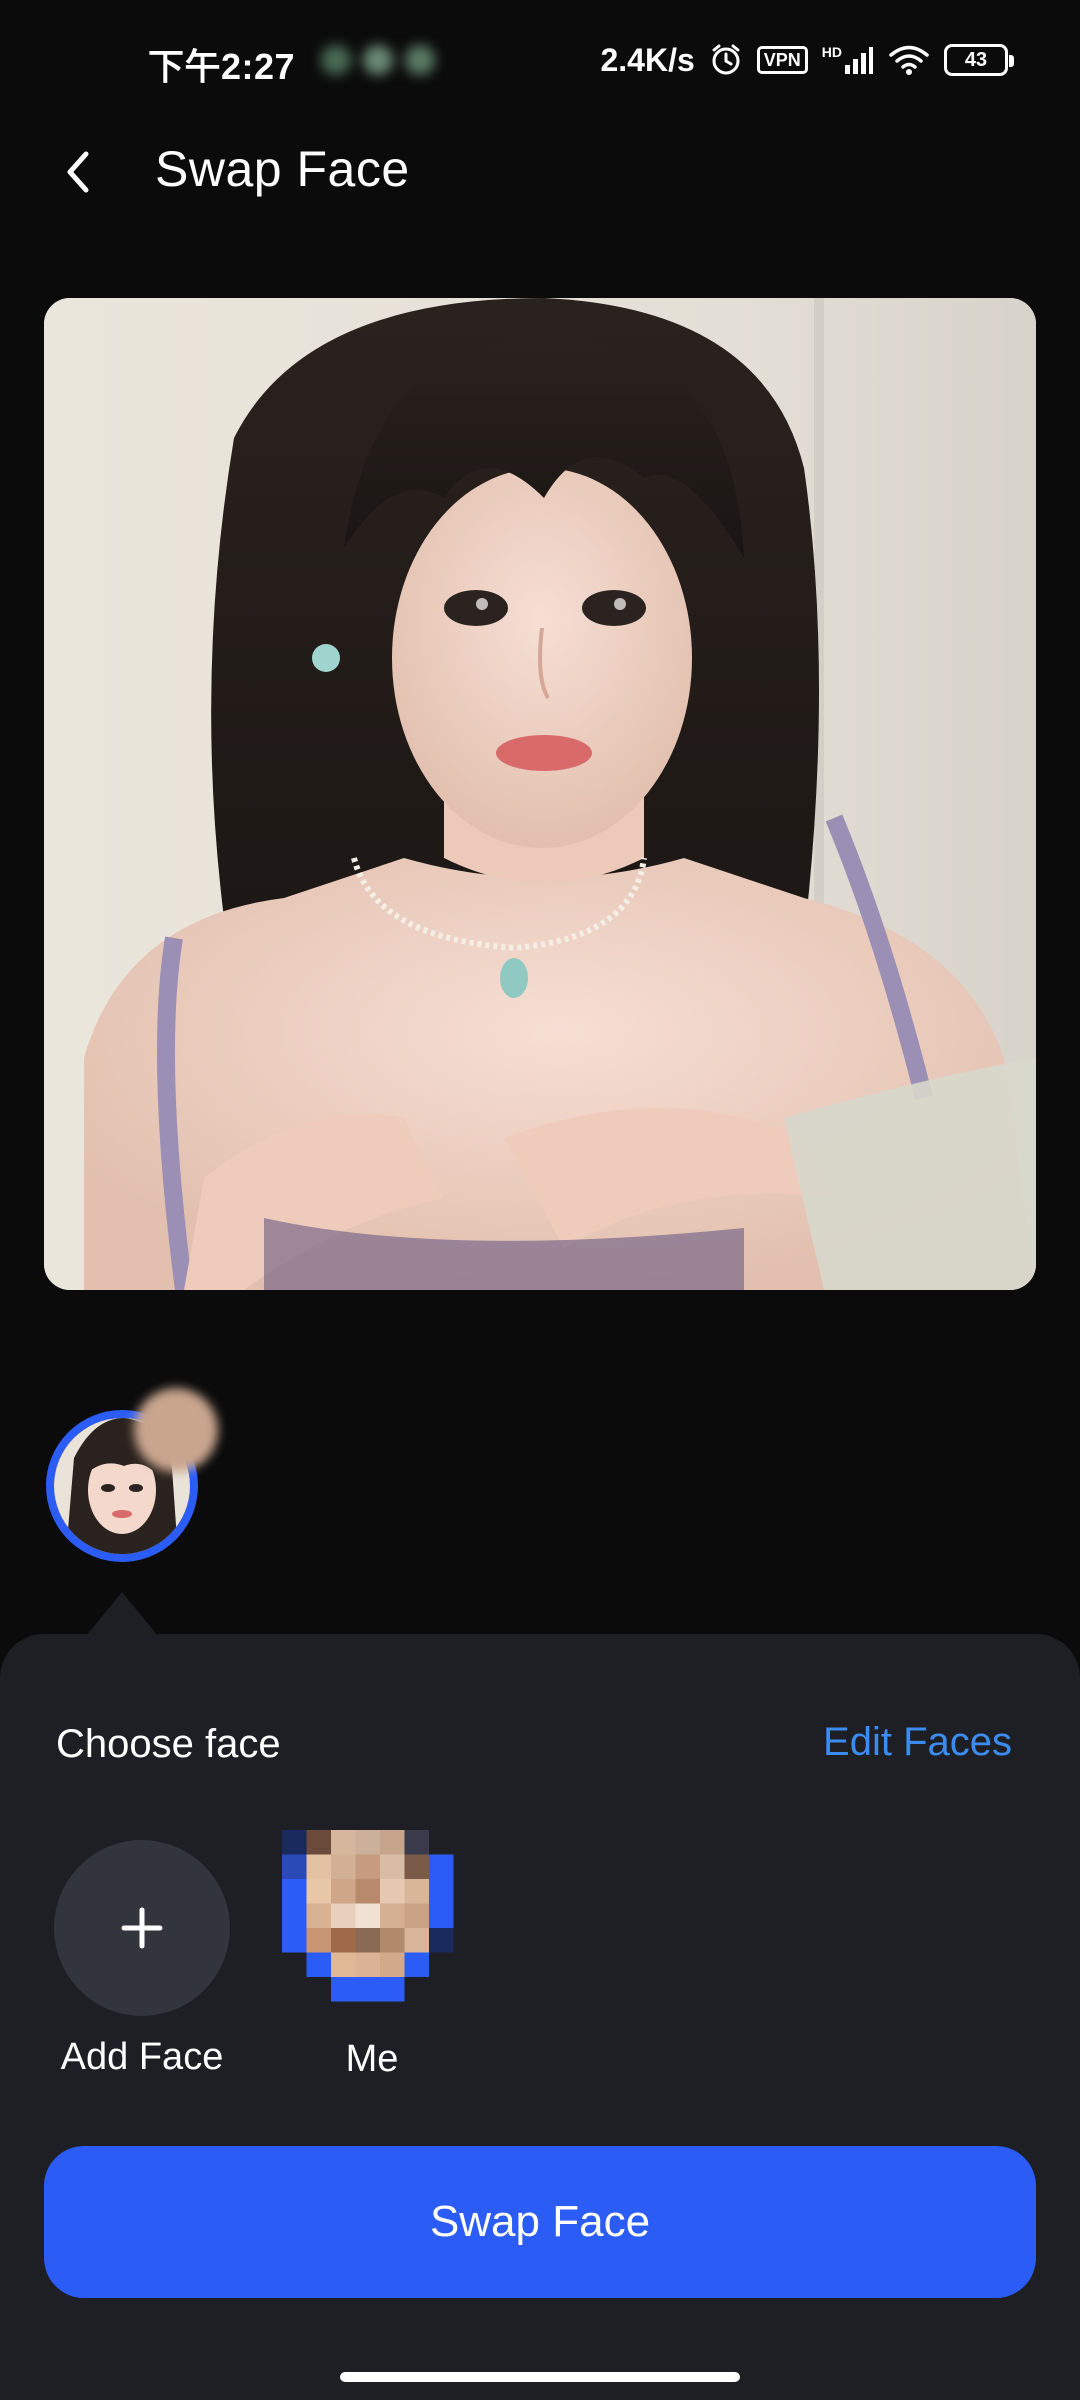  What do you see at coordinates (122, 1614) in the screenshot?
I see `sheet-pointer` at bounding box center [122, 1614].